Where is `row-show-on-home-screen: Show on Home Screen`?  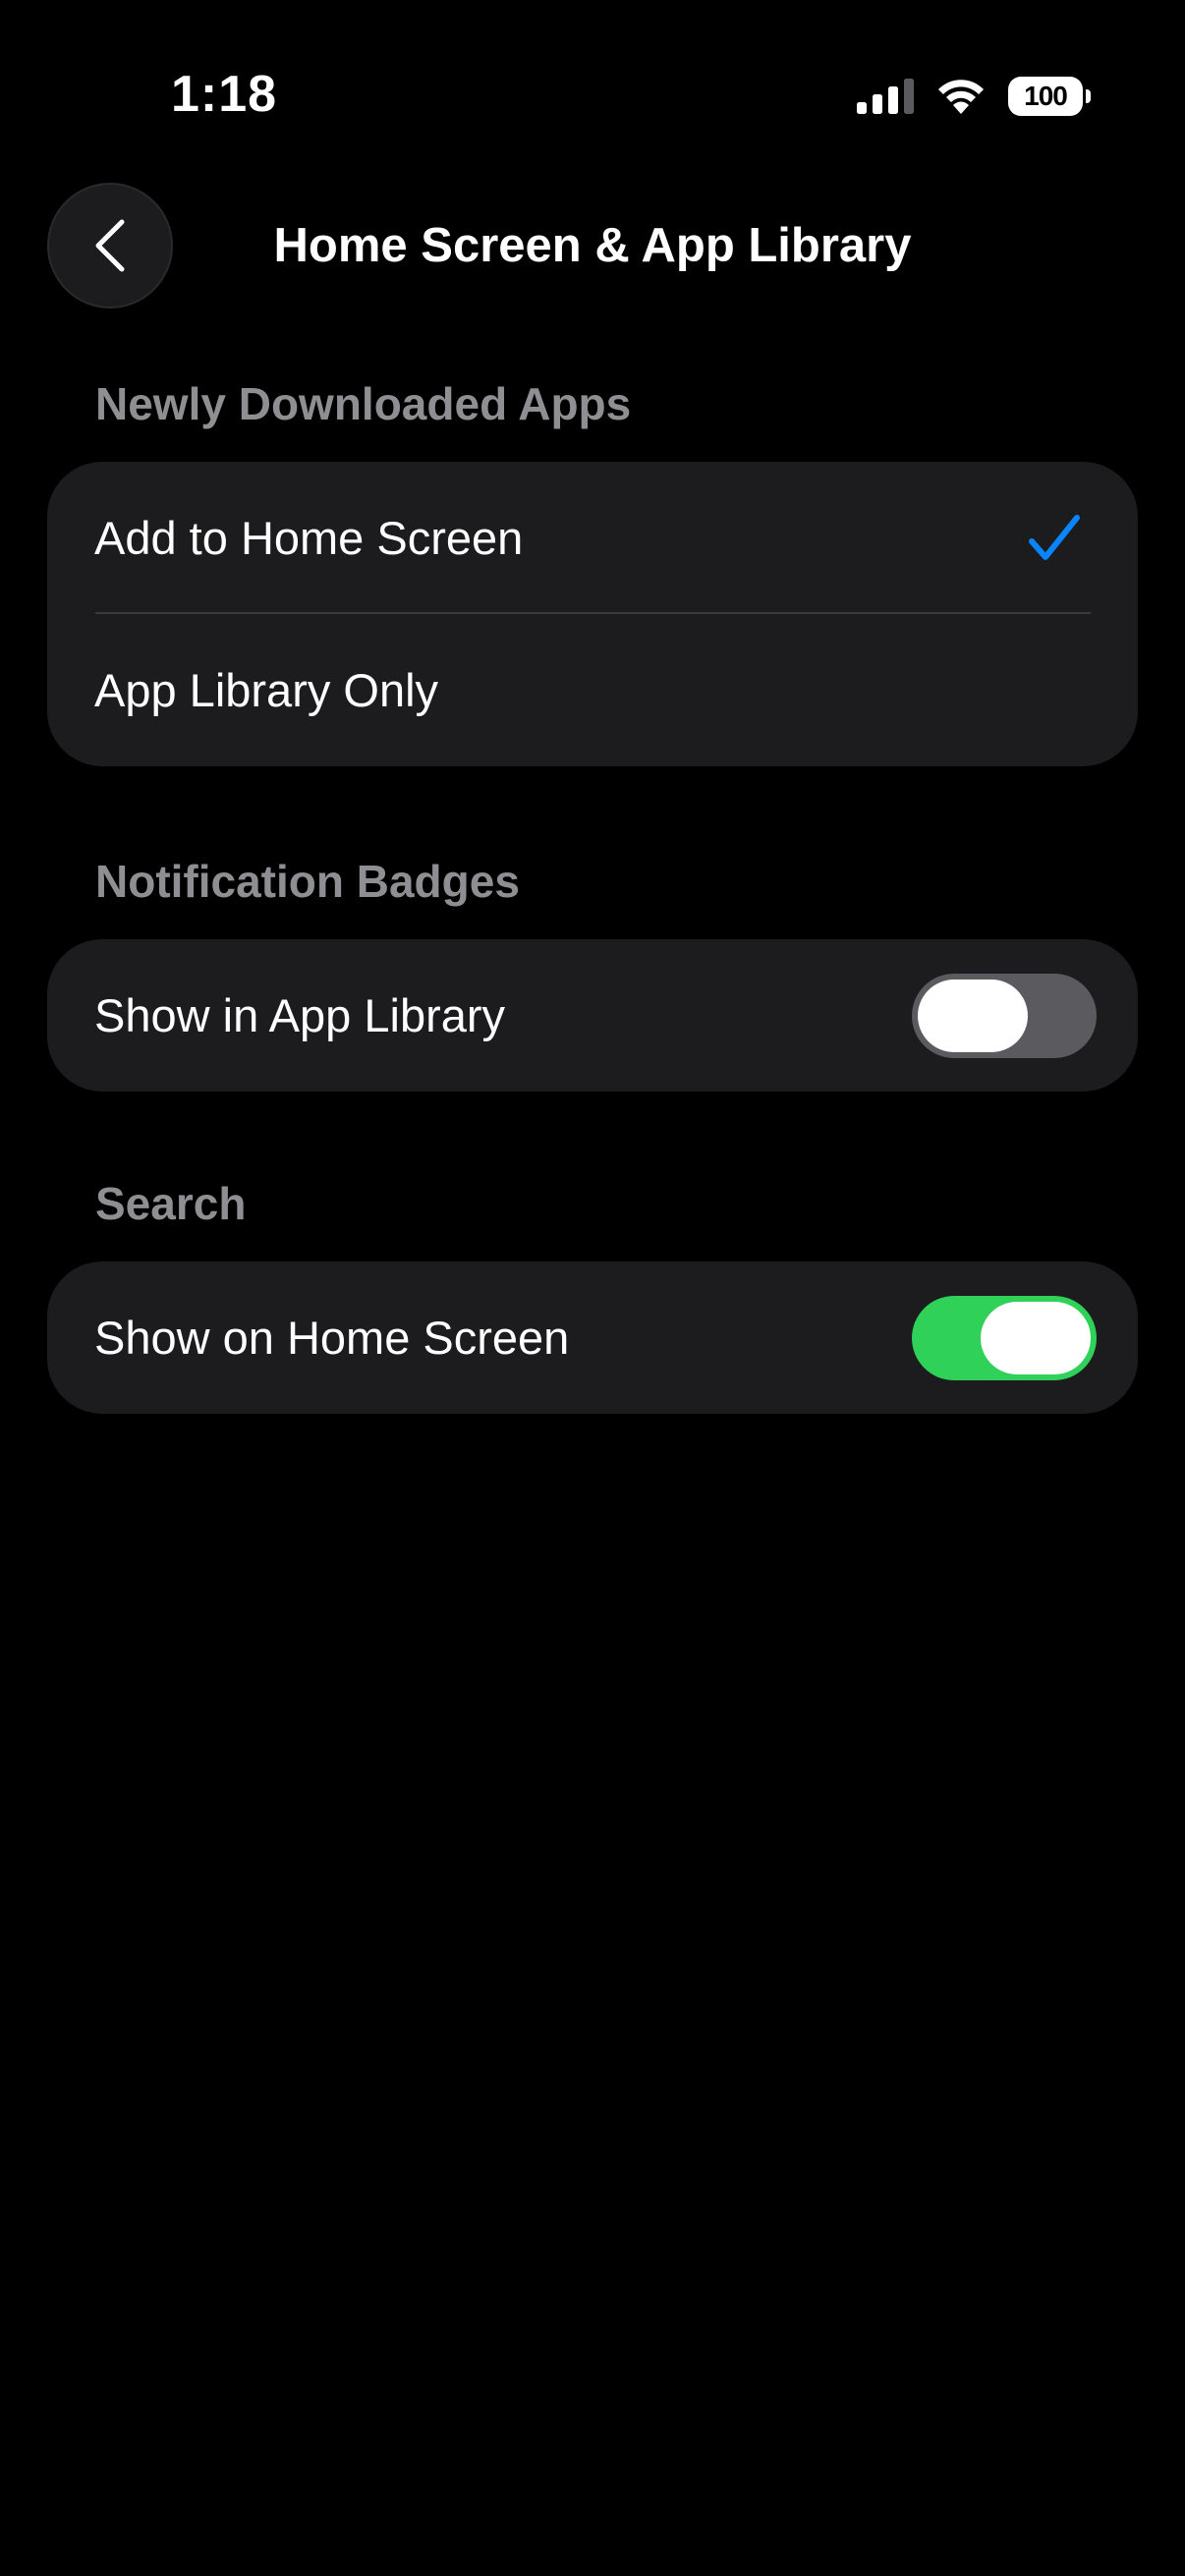 row-show-on-home-screen: Show on Home Screen is located at coordinates (592, 1337).